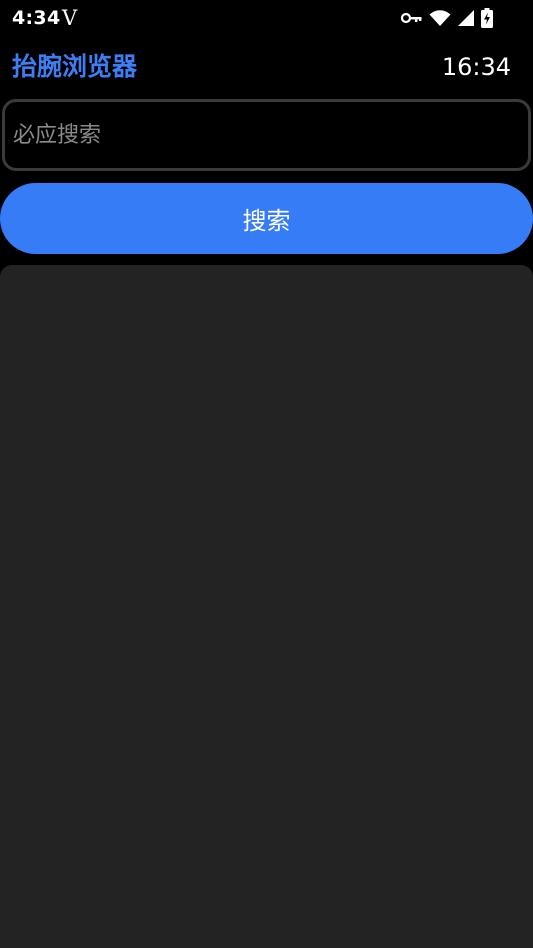 This screenshot has width=533, height=948. Describe the element at coordinates (412, 18) in the screenshot. I see `key-icon` at that location.